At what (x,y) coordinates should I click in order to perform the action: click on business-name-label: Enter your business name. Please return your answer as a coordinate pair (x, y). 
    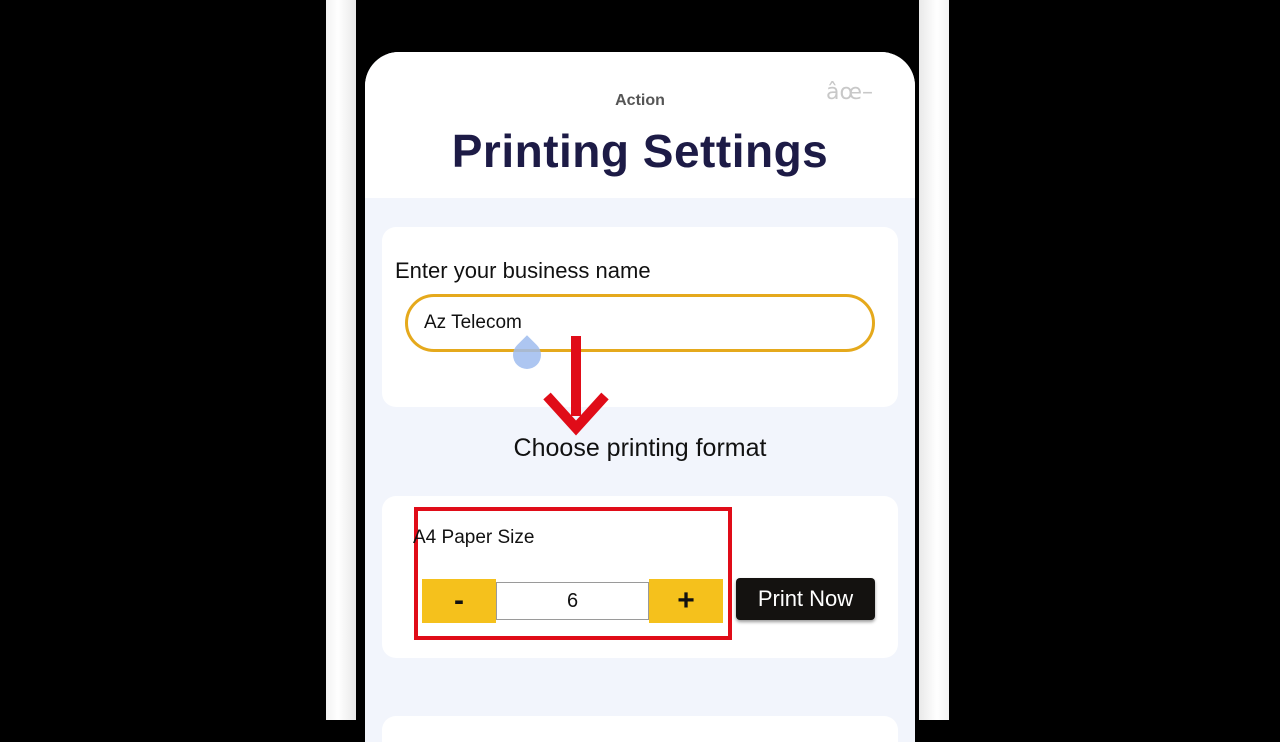
    Looking at the image, I should click on (523, 270).